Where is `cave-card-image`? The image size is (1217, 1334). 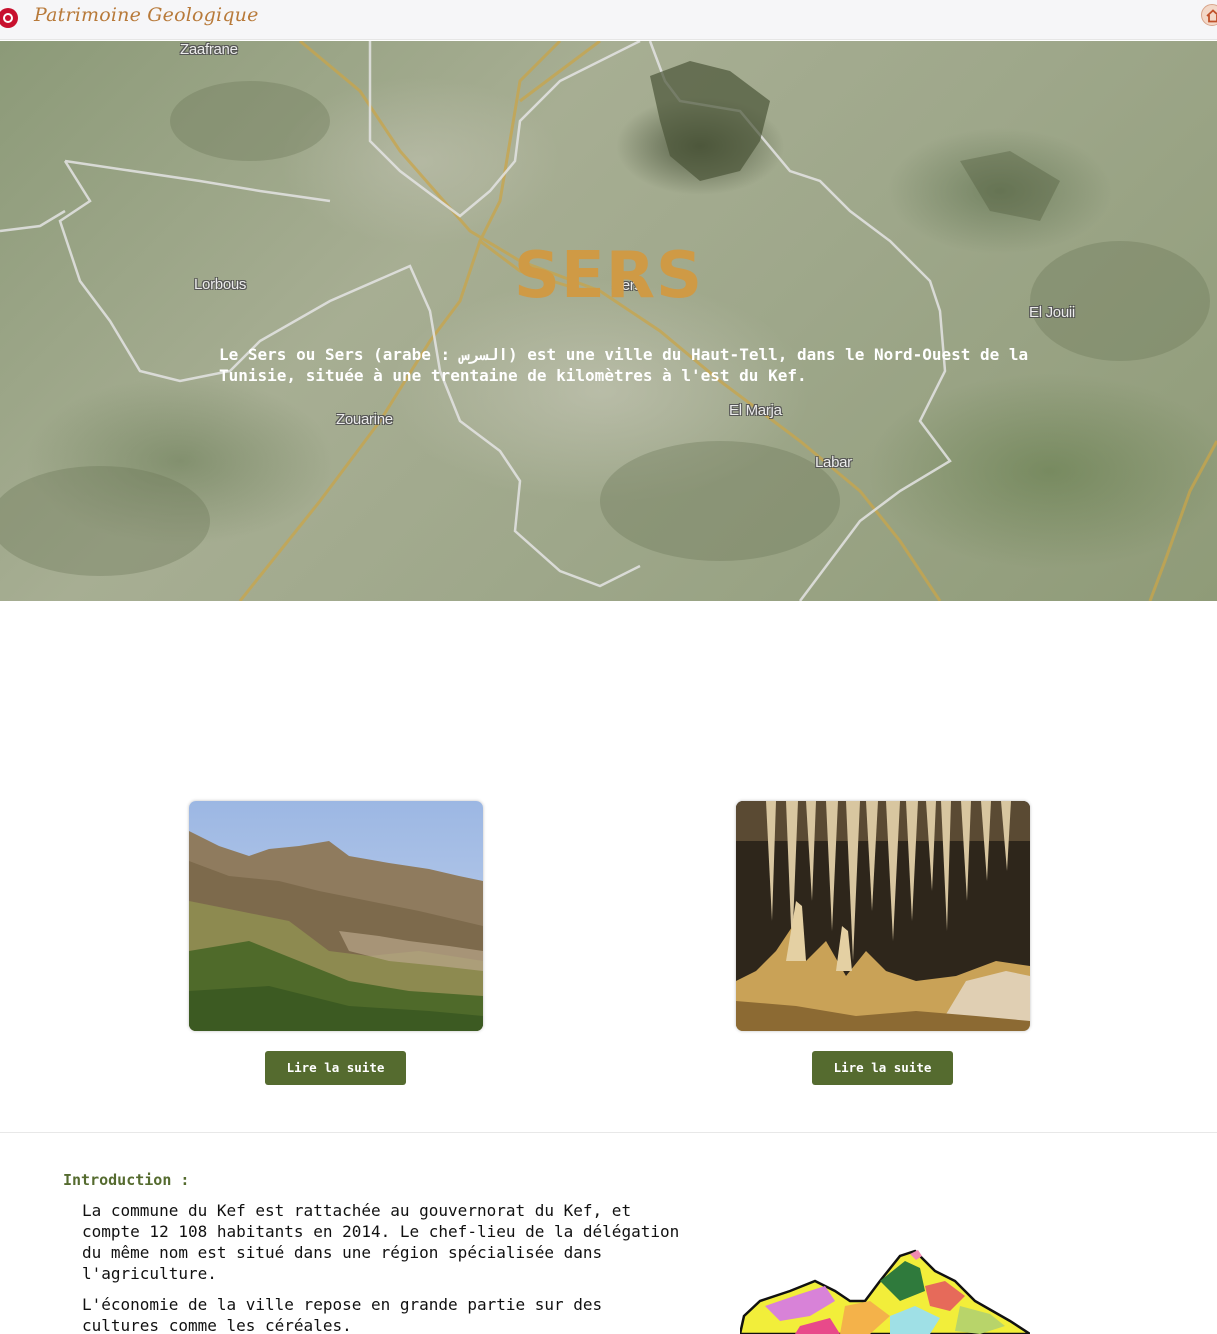 cave-card-image is located at coordinates (883, 916).